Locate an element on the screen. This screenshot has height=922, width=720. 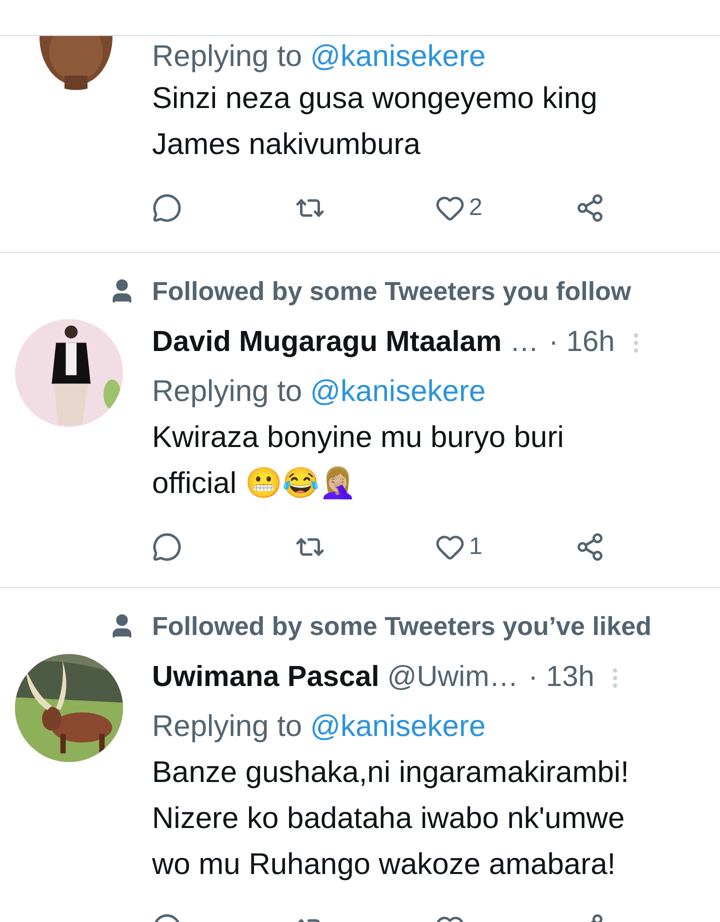
tweet-time: · 13h is located at coordinates (561, 678).